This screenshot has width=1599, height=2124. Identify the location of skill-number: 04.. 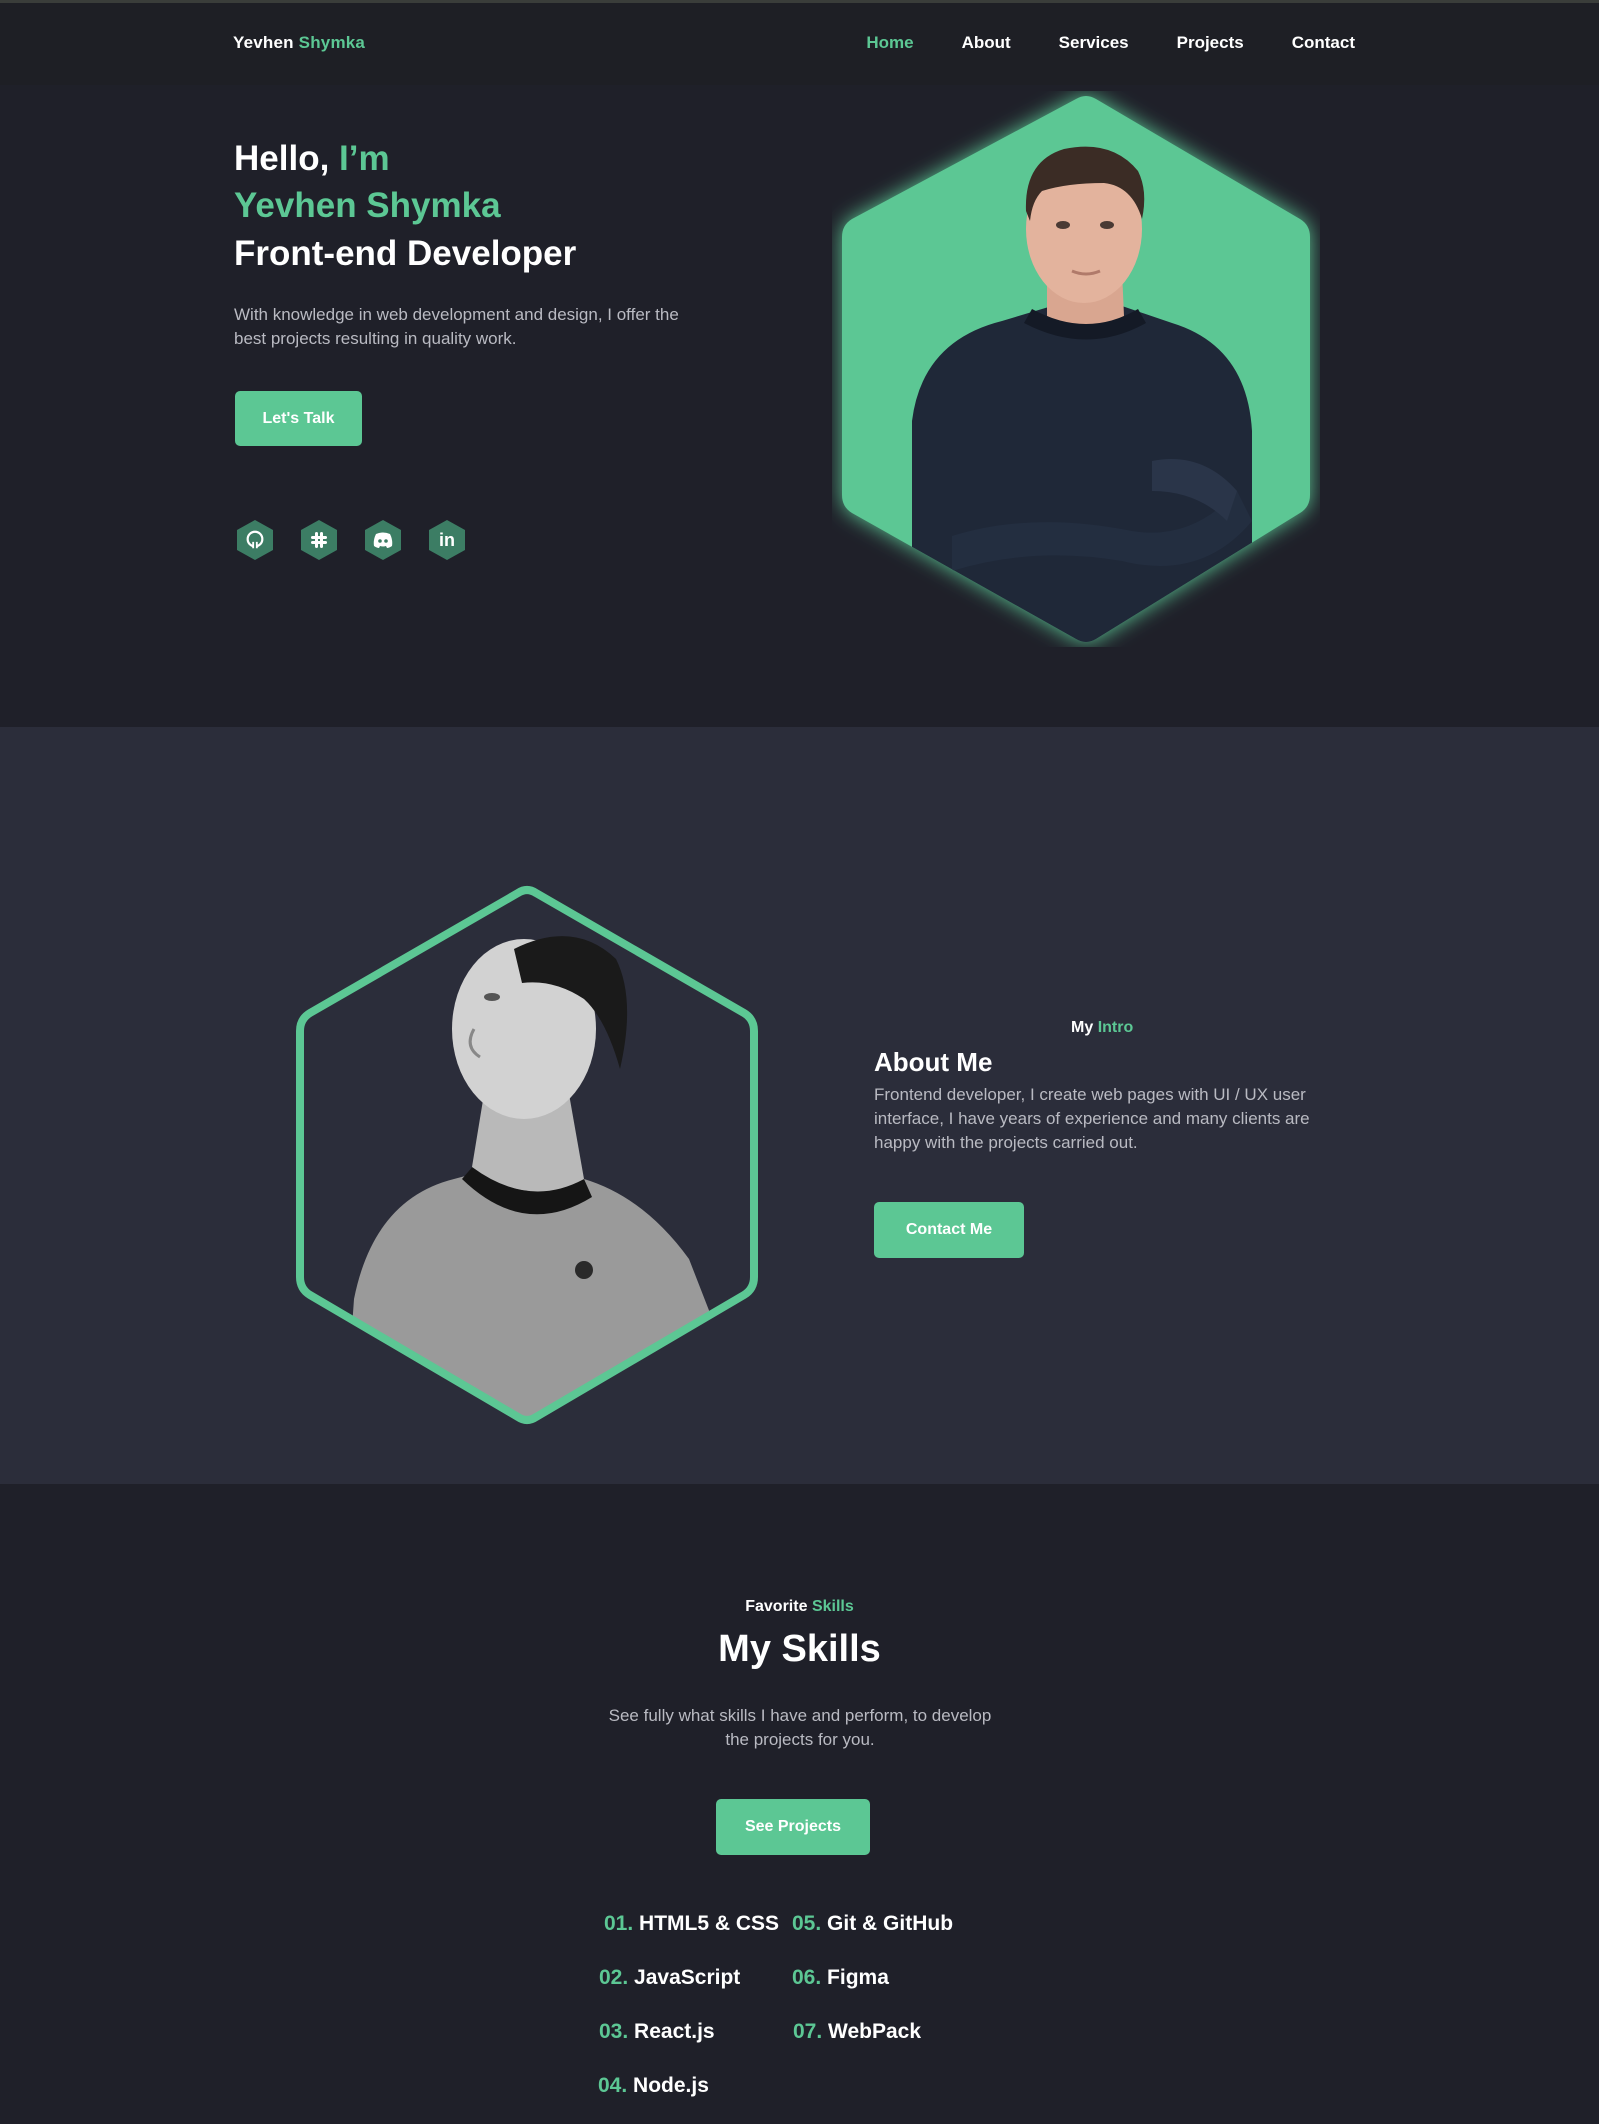
(613, 2085).